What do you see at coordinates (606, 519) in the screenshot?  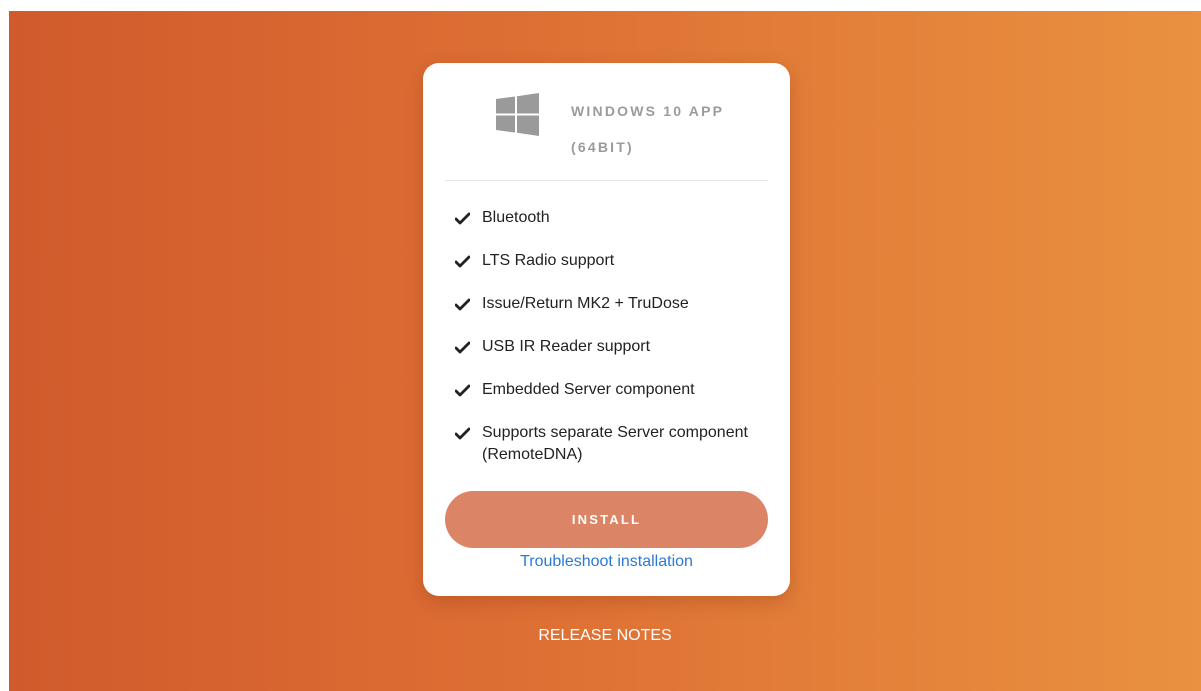 I see `install-button: INSTALL` at bounding box center [606, 519].